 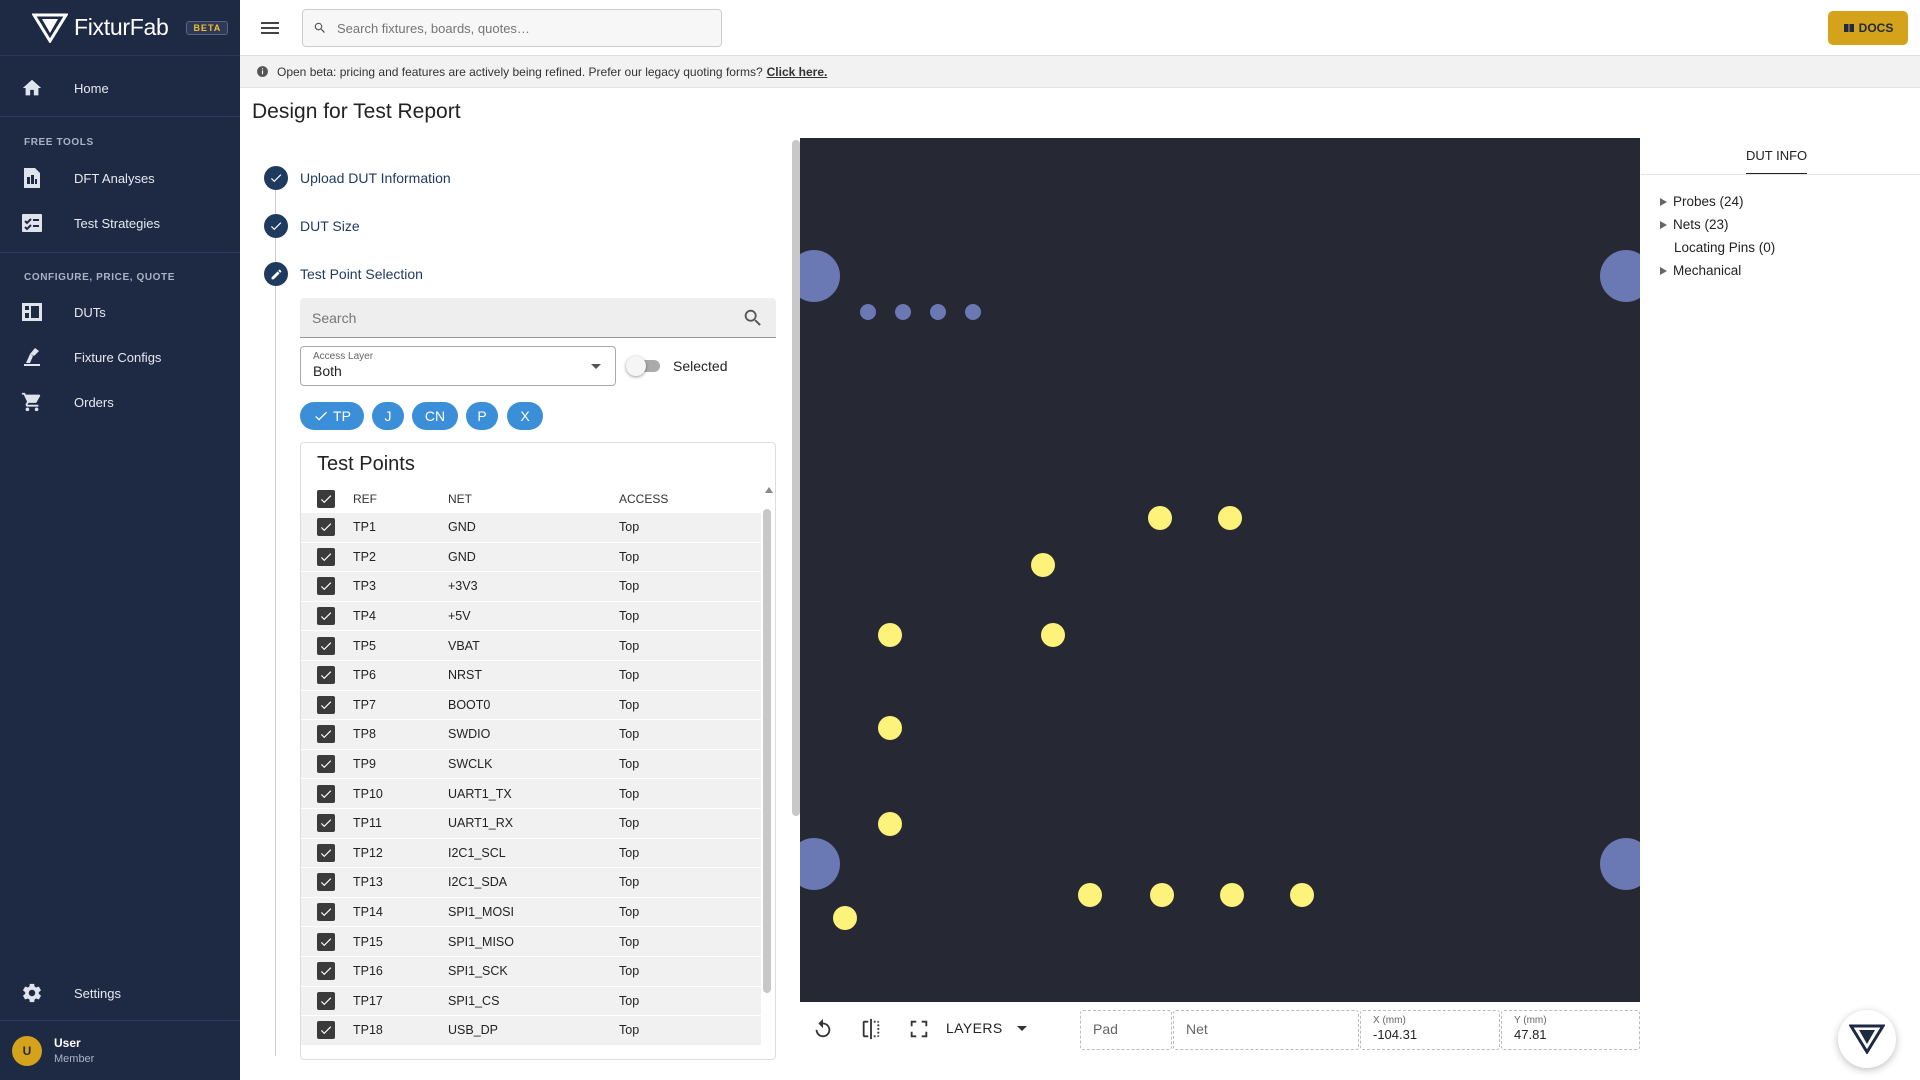 What do you see at coordinates (120, 993) in the screenshot?
I see `sidebar-item-settings: Settings` at bounding box center [120, 993].